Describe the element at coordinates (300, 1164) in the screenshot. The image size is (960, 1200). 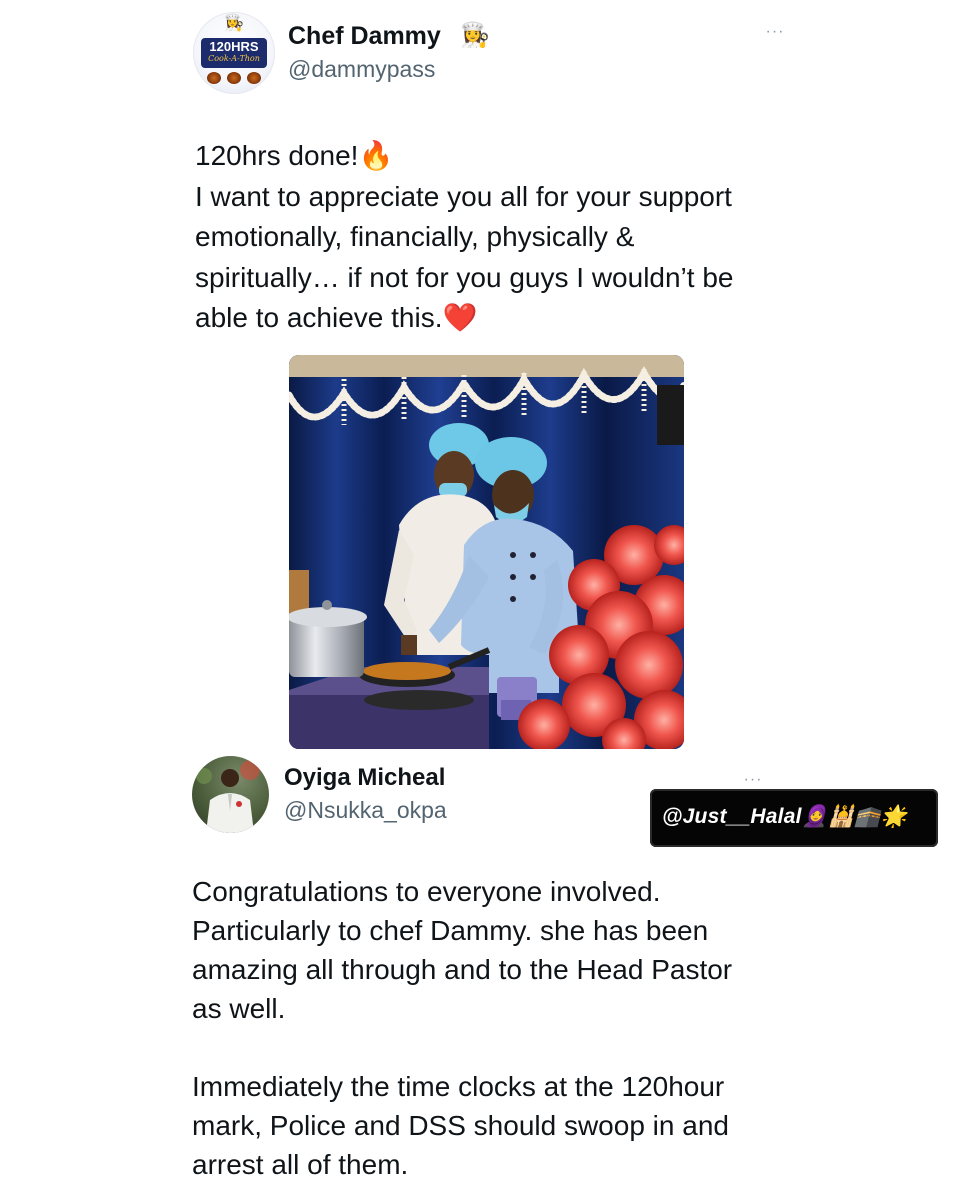
I see `tweet2-line: arrest all of them.` at that location.